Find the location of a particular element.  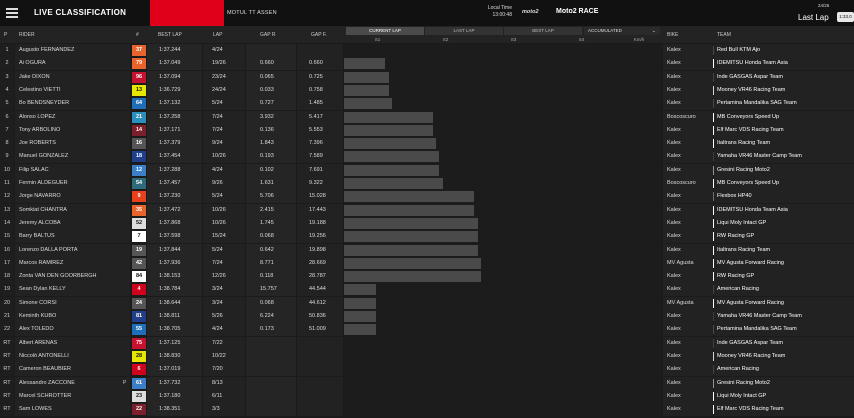

rider-name: Somkiat CHANTRA is located at coordinates (72, 210).